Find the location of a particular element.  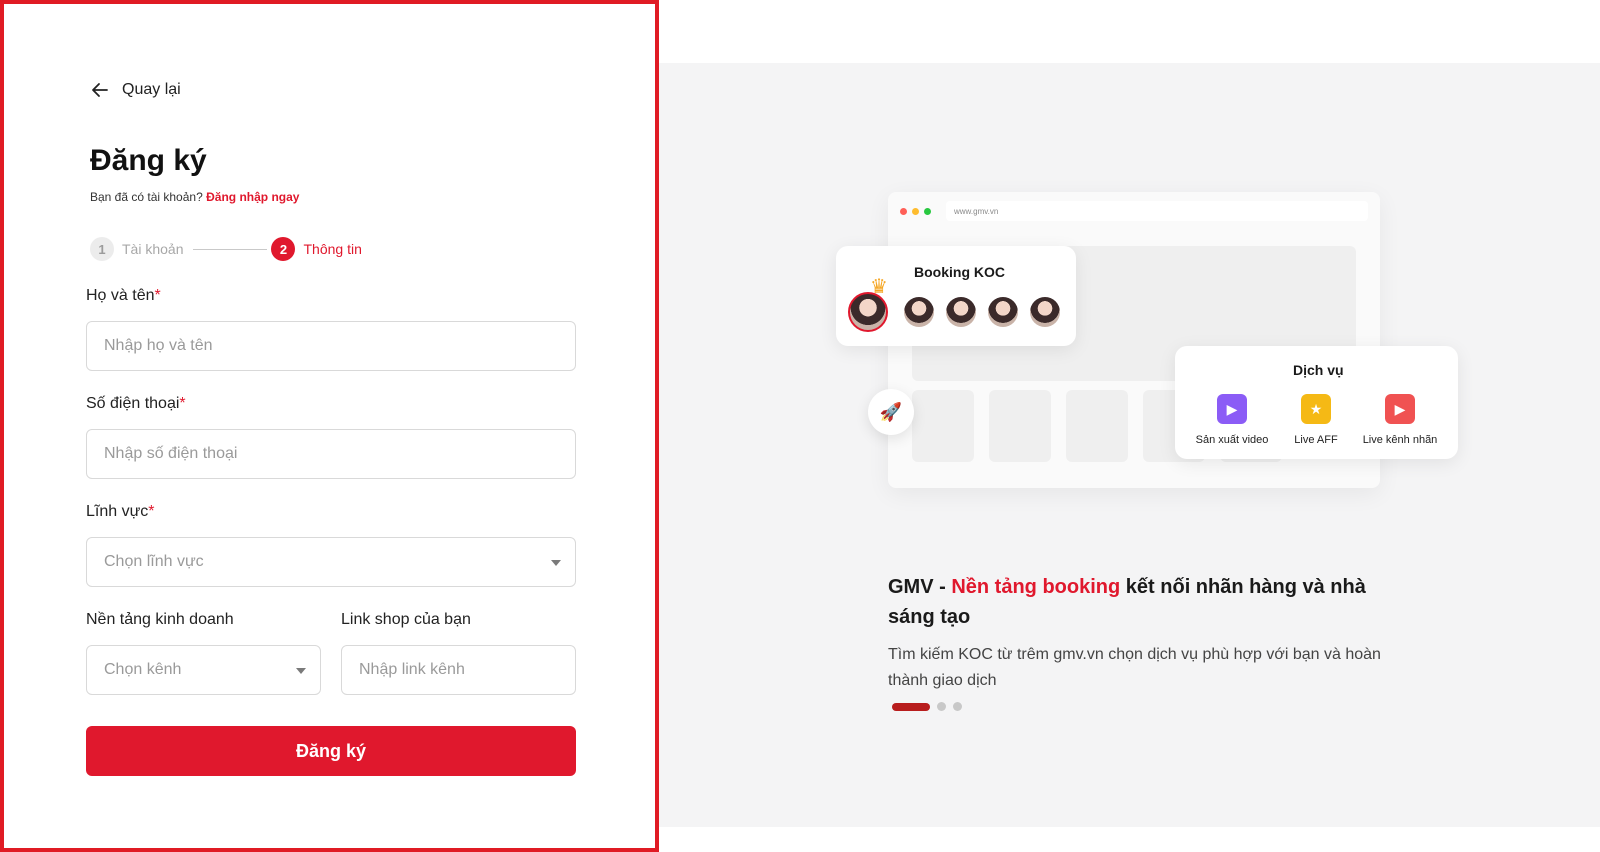

arrow-left-icon is located at coordinates (100, 90).